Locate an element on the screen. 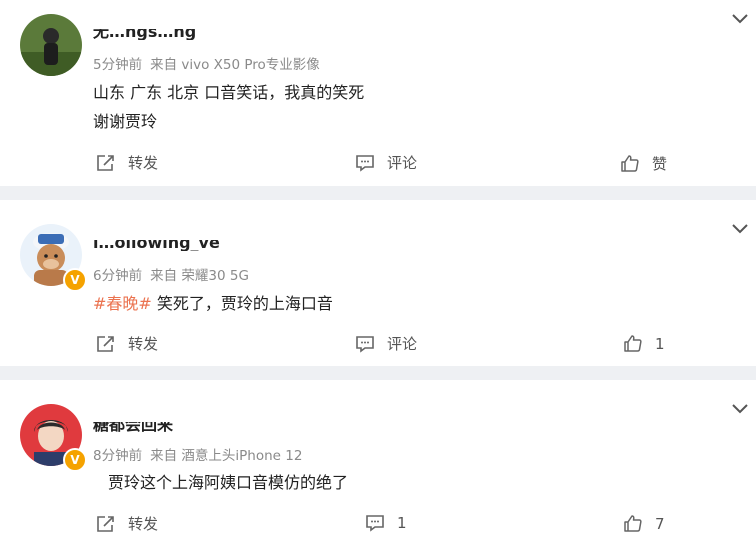  post-text: 笑死了，贾玲的上海口音 is located at coordinates (244, 303).